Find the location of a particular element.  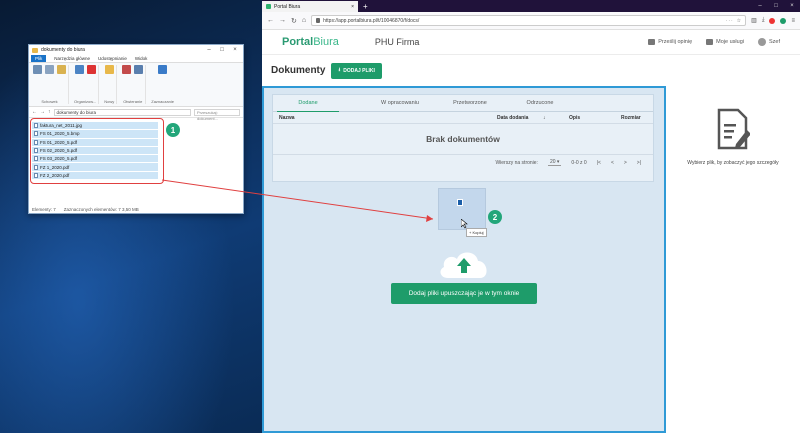

lock-icon is located at coordinates (318, 20).